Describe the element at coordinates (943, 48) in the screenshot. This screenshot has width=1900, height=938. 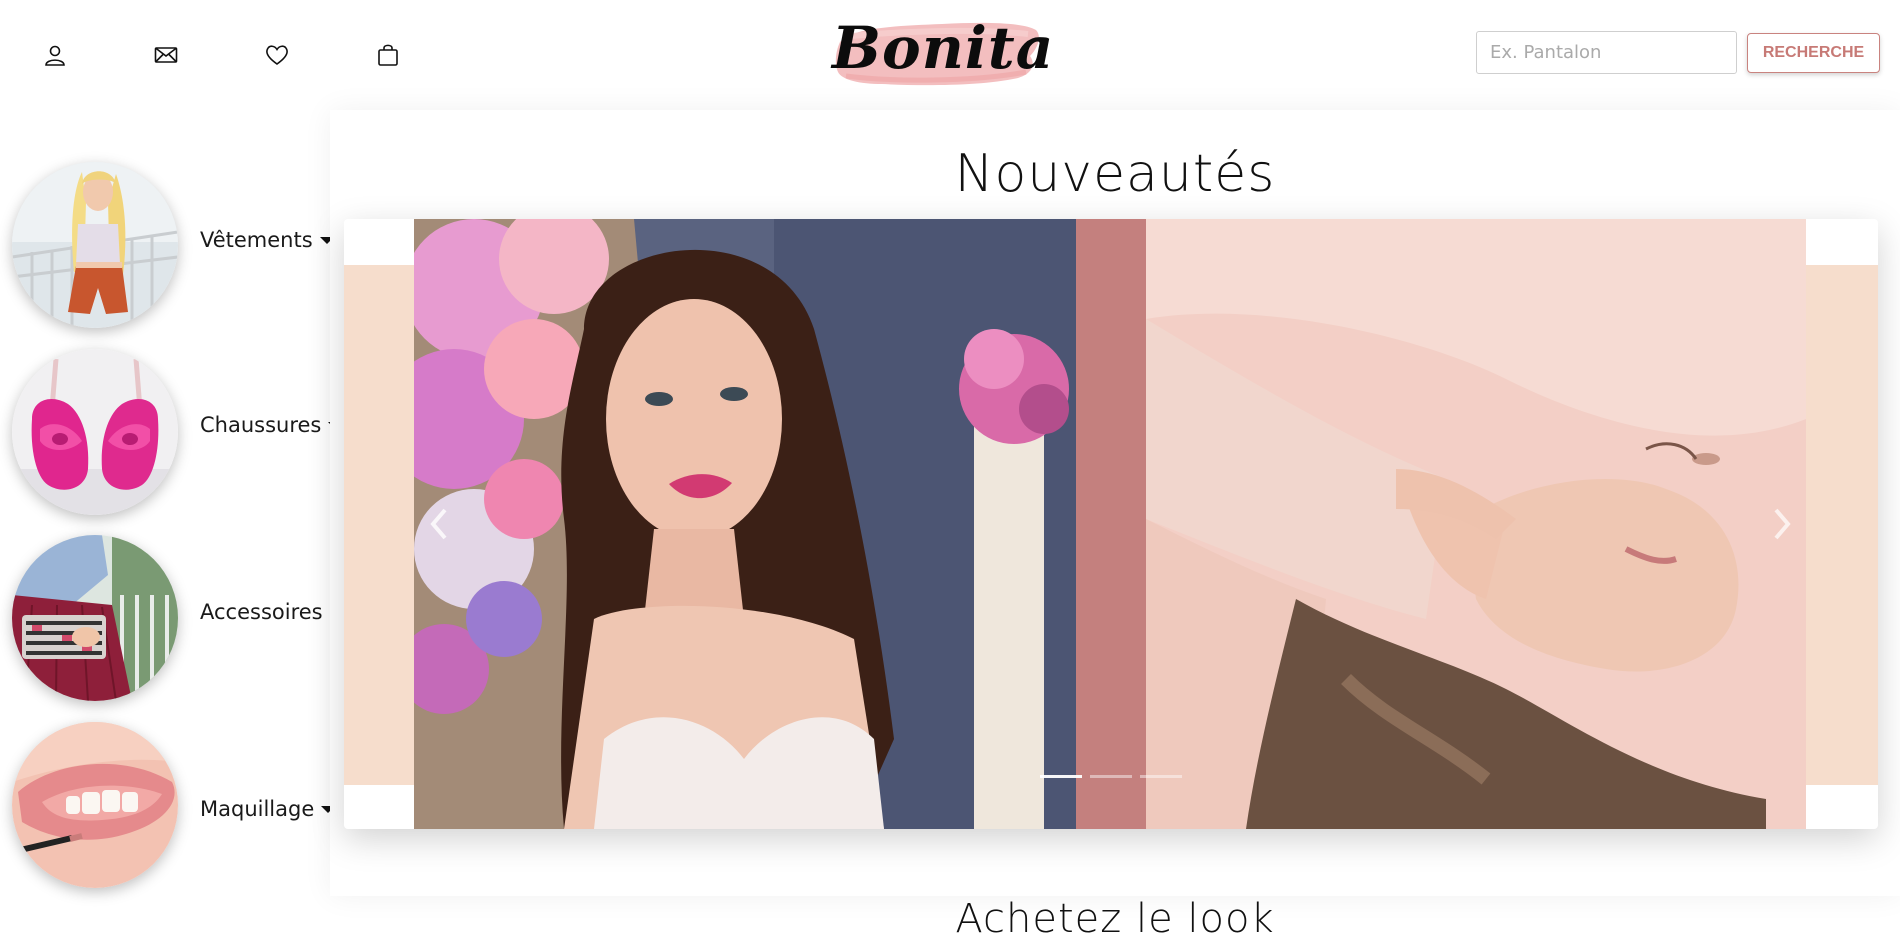
I see `logo-text: Bonita` at that location.